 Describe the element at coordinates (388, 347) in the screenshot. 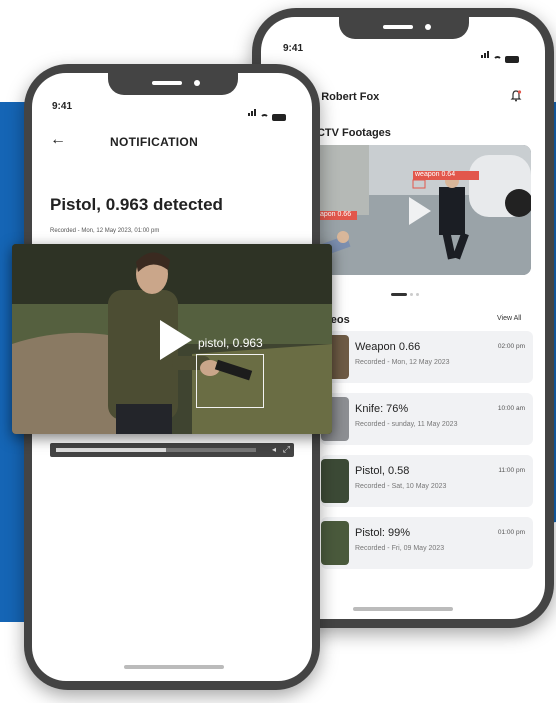

I see `video-title: Weapon 0.66` at that location.